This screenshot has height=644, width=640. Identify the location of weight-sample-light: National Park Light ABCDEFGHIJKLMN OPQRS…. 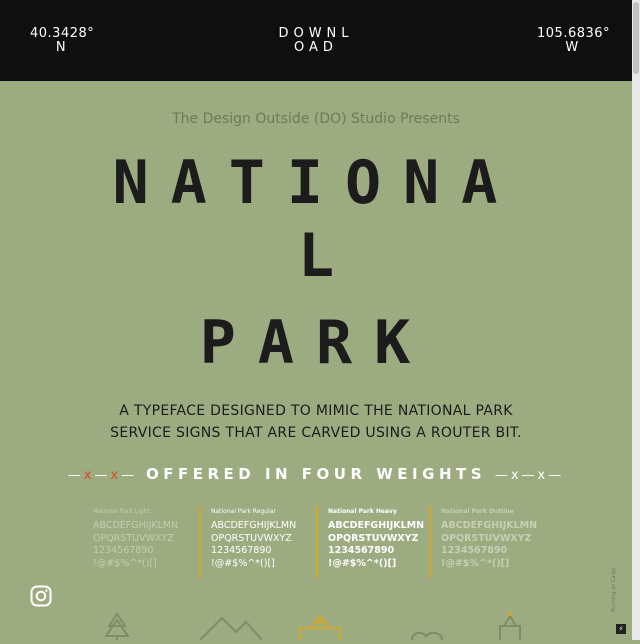
(148, 543).